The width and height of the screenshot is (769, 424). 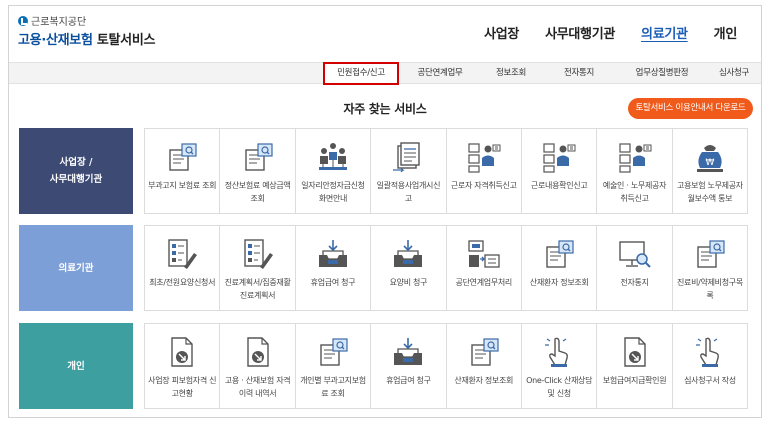 I want to click on service-tile: 공단연계업무처리, so click(x=483, y=268).